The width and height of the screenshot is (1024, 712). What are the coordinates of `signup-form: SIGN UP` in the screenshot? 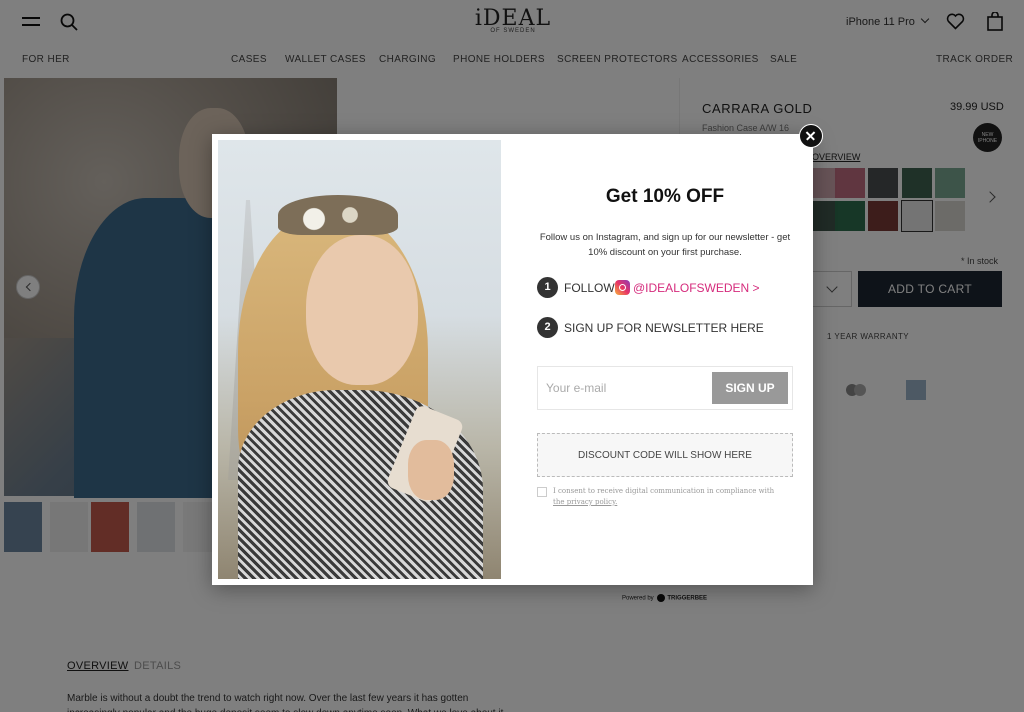 It's located at (665, 388).